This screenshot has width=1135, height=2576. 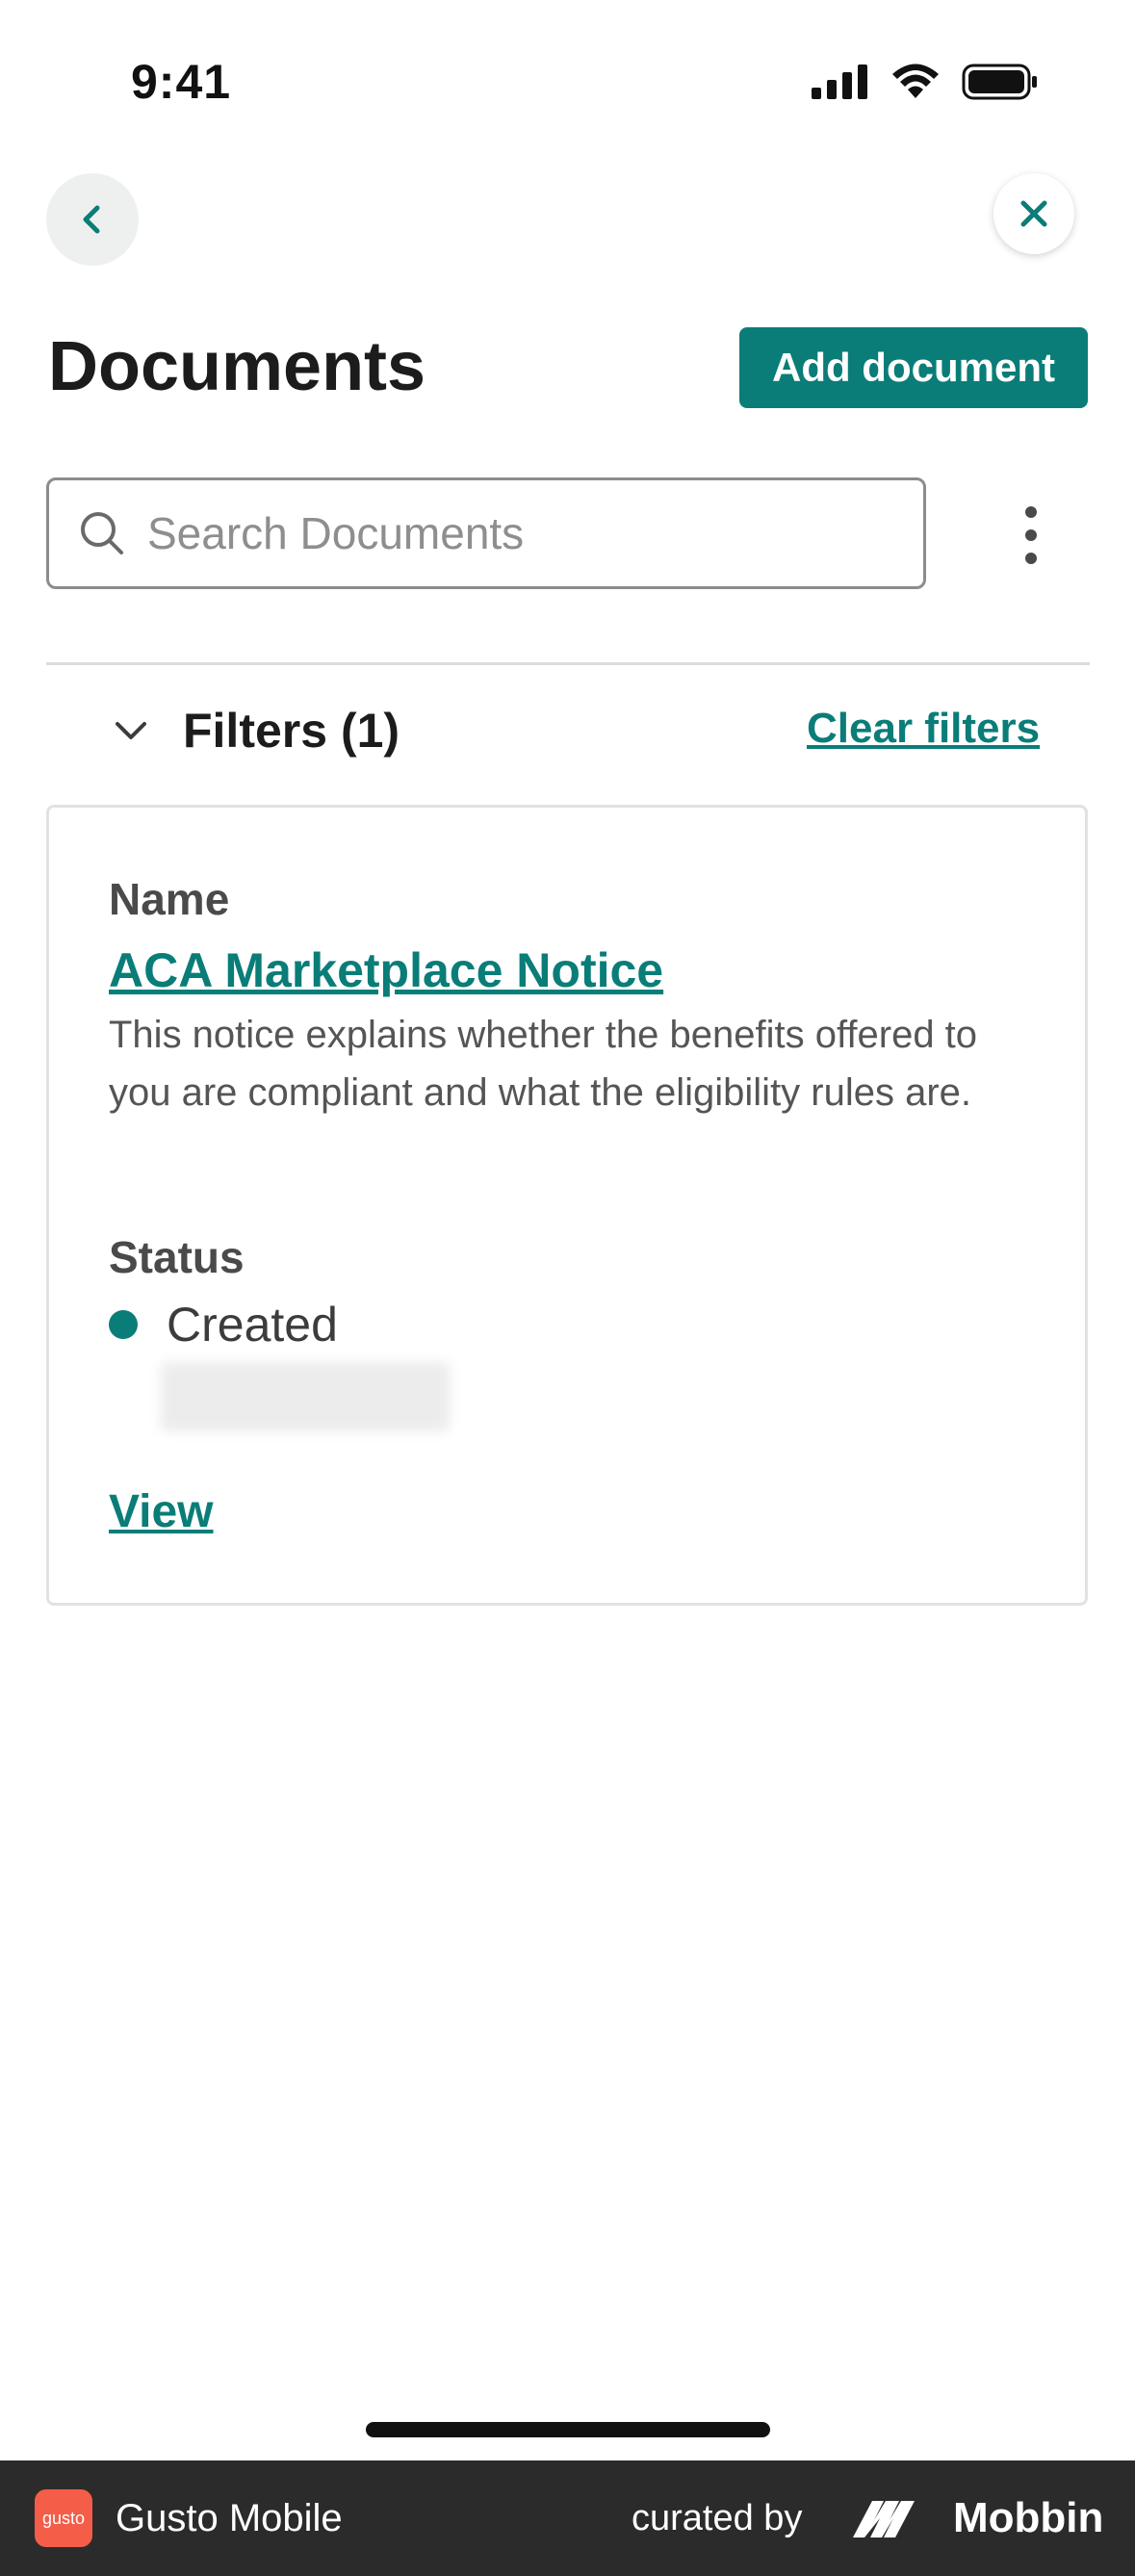 I want to click on more-options-button, so click(x=1031, y=535).